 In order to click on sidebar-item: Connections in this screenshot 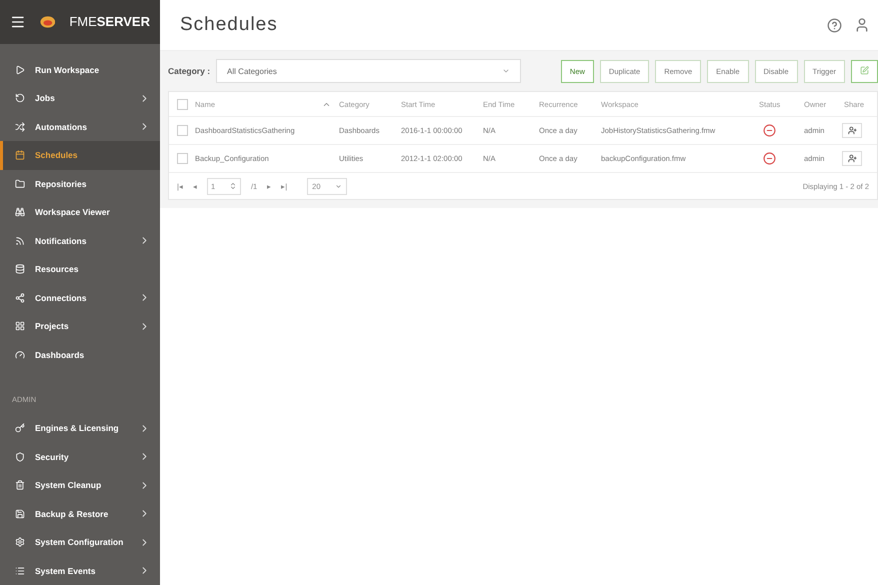, I will do `click(80, 298)`.